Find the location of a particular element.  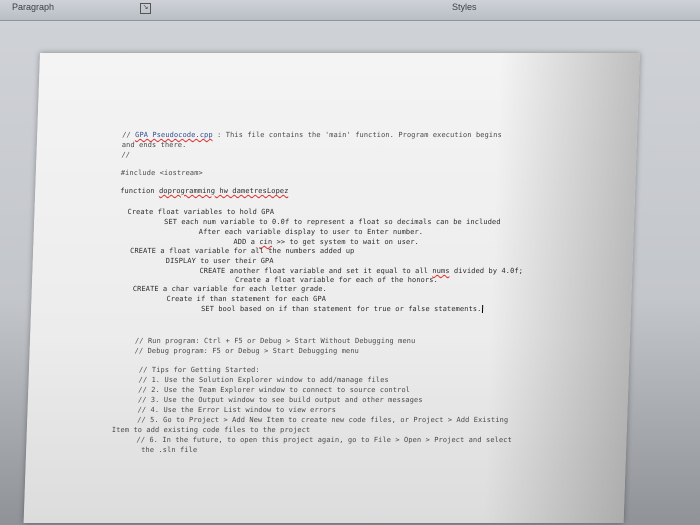

ribbon-toolbar: Paragraph ↘ Styles is located at coordinates (350, 10).